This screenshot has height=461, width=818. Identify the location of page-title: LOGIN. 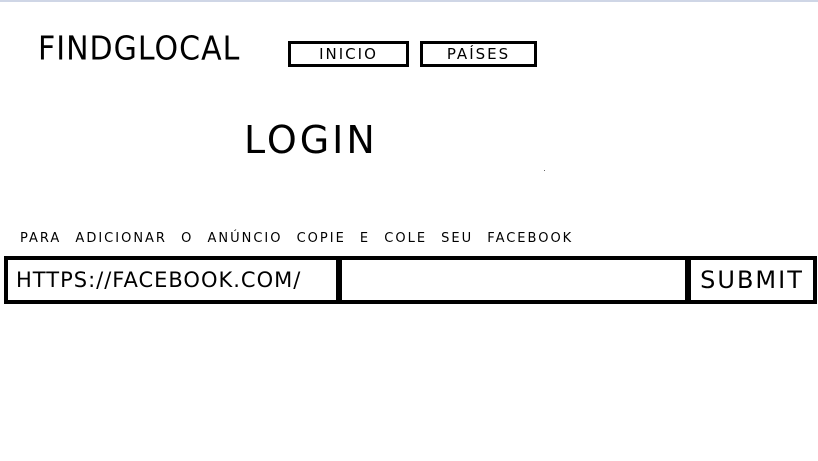
(311, 140).